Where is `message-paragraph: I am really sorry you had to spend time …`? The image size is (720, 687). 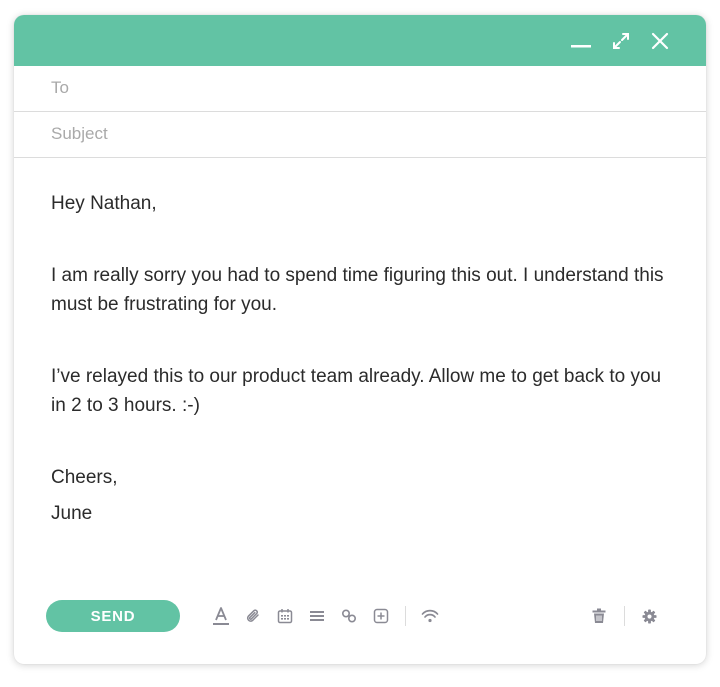 message-paragraph: I am really sorry you had to spend time … is located at coordinates (357, 290).